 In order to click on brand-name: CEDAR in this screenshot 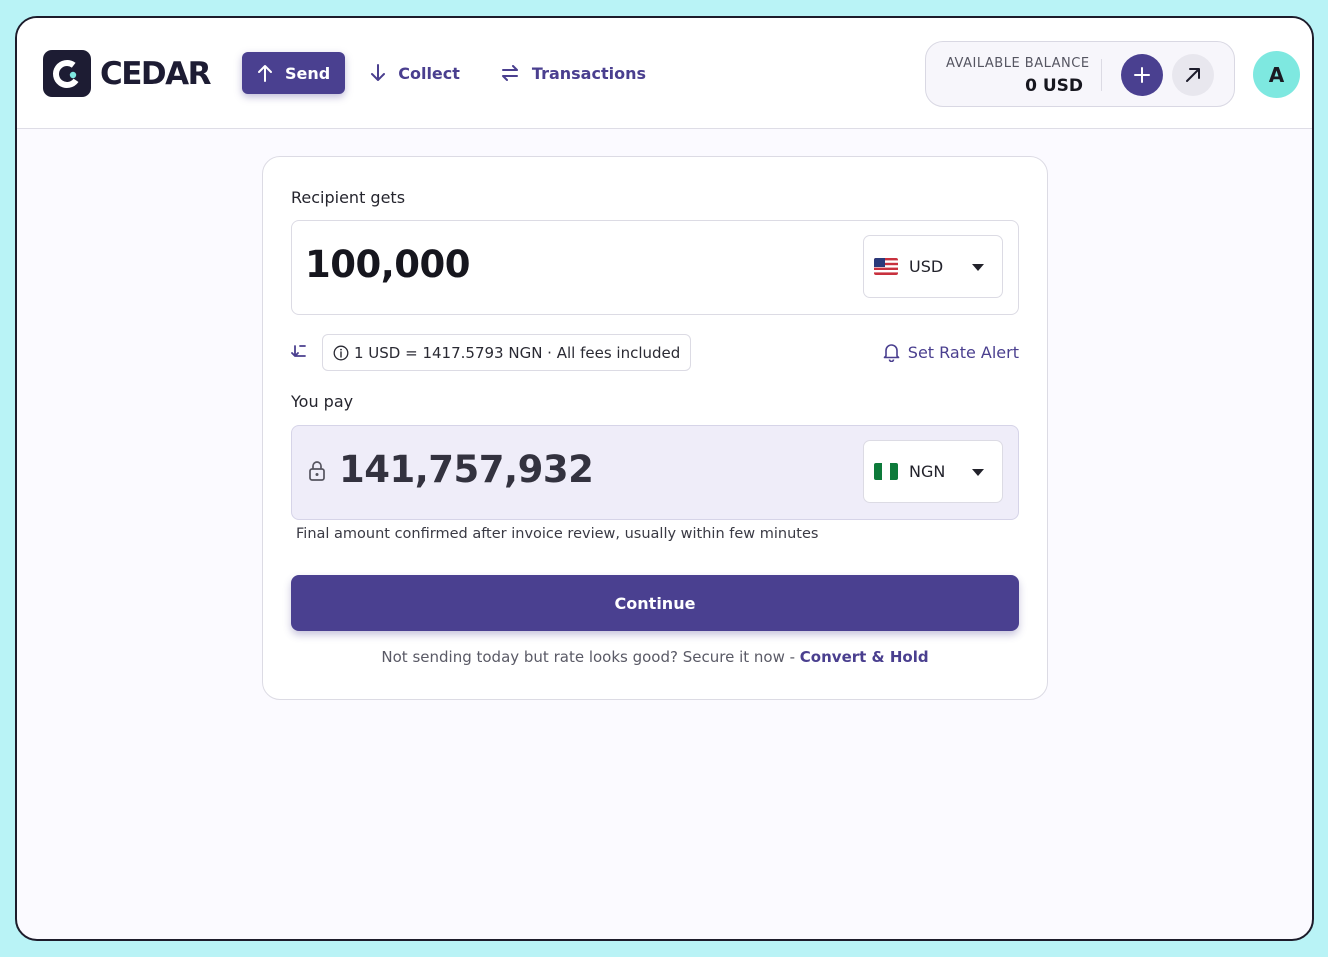, I will do `click(156, 73)`.